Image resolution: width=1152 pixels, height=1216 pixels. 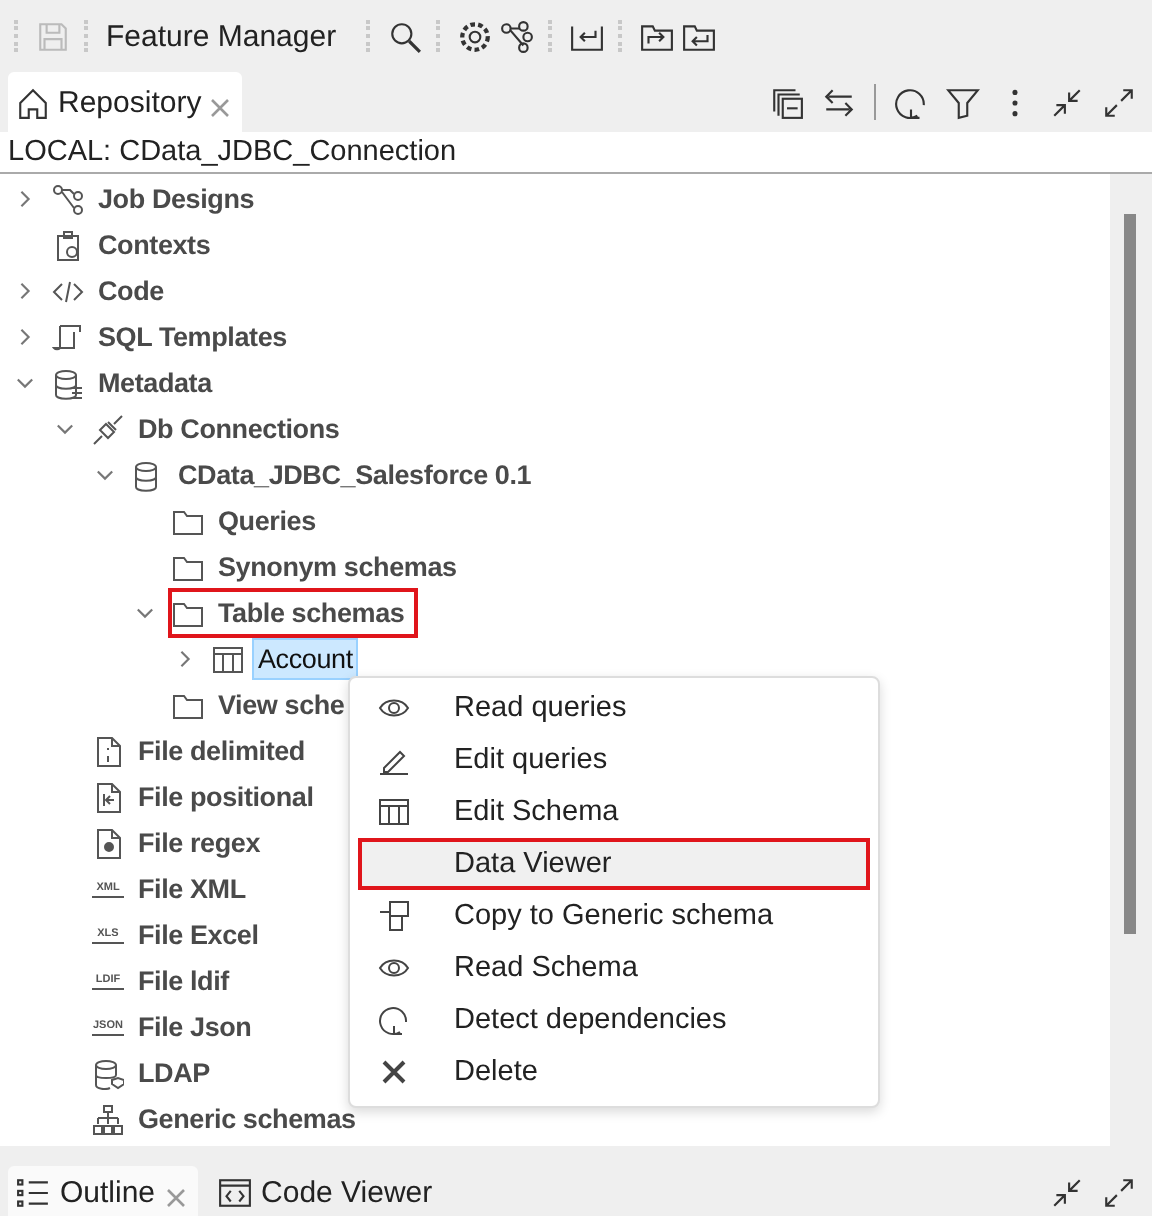 I want to click on tree-item: Db Connections, so click(x=239, y=429).